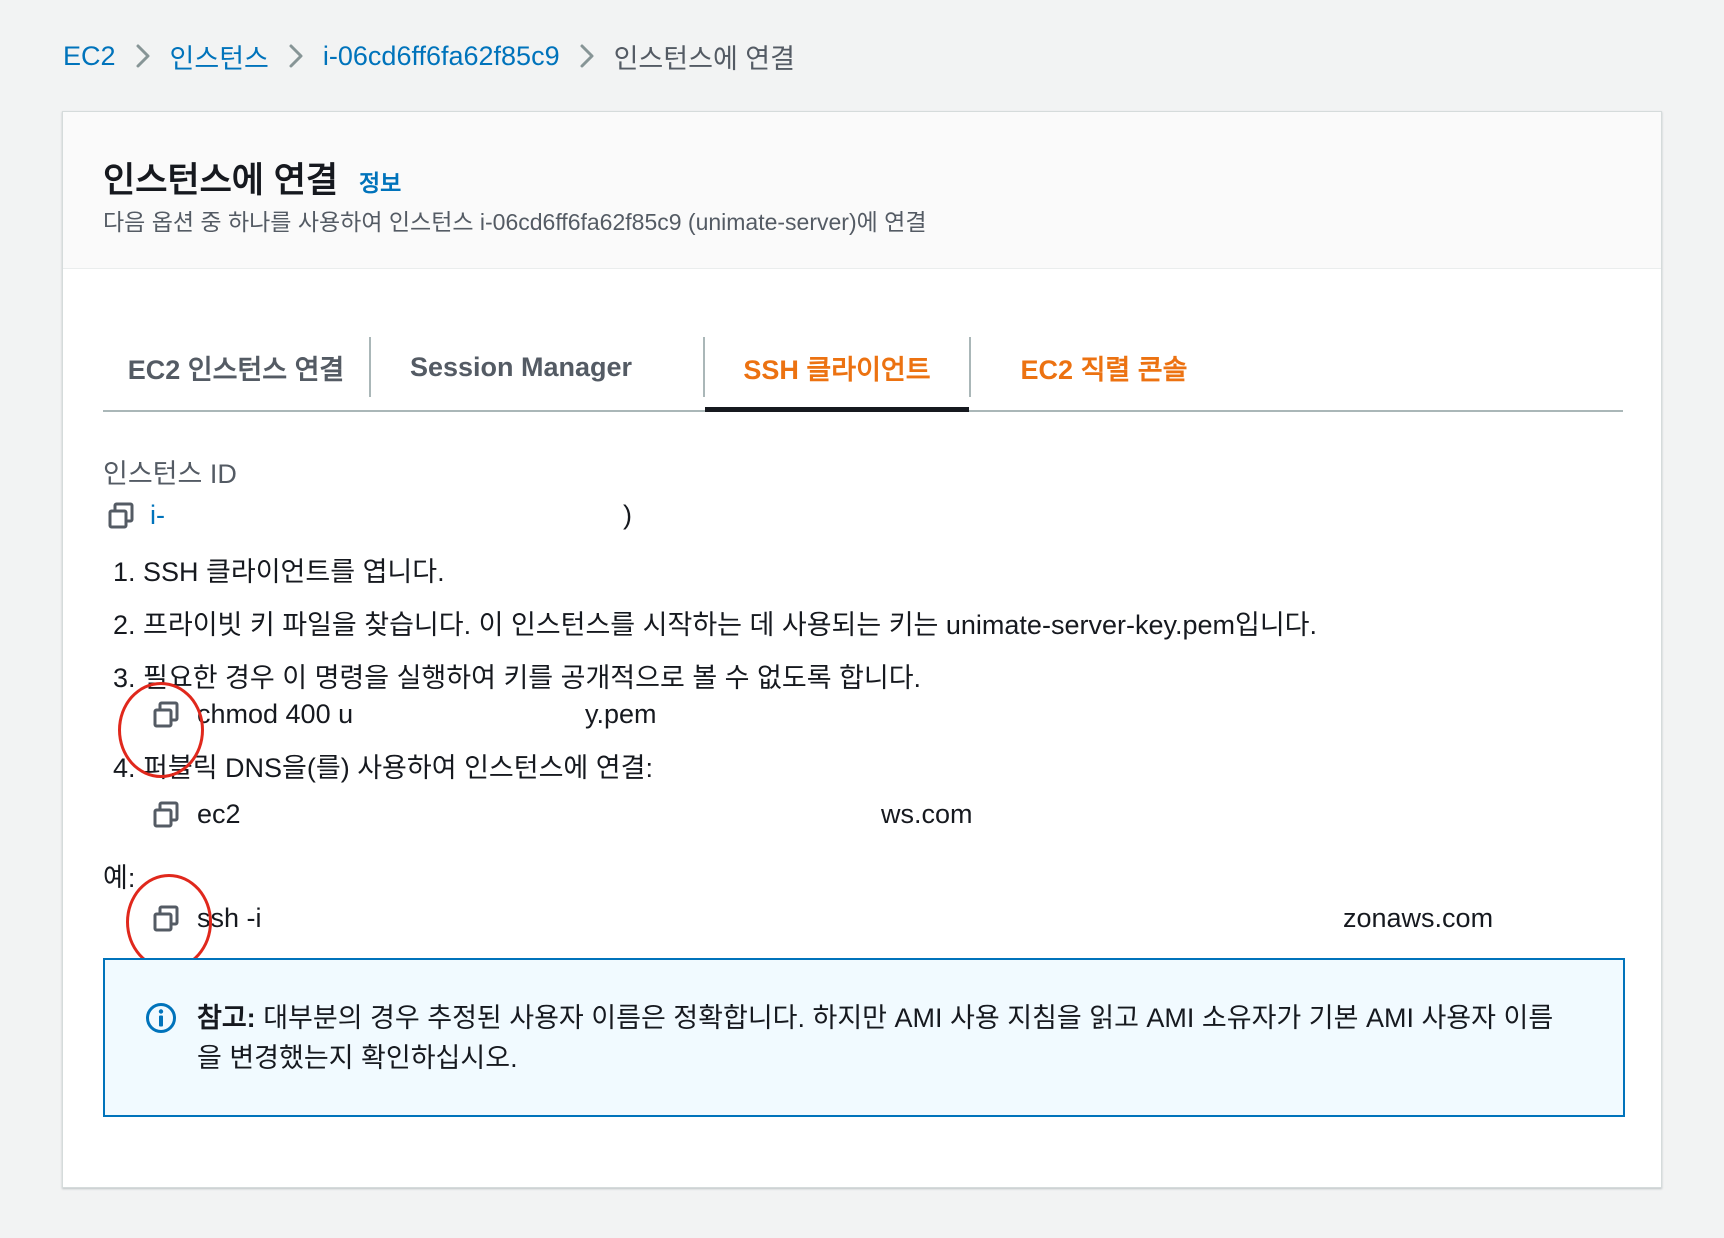 This screenshot has height=1238, width=1724. Describe the element at coordinates (221, 180) in the screenshot. I see `page-title: 인스턴스에 연결` at that location.